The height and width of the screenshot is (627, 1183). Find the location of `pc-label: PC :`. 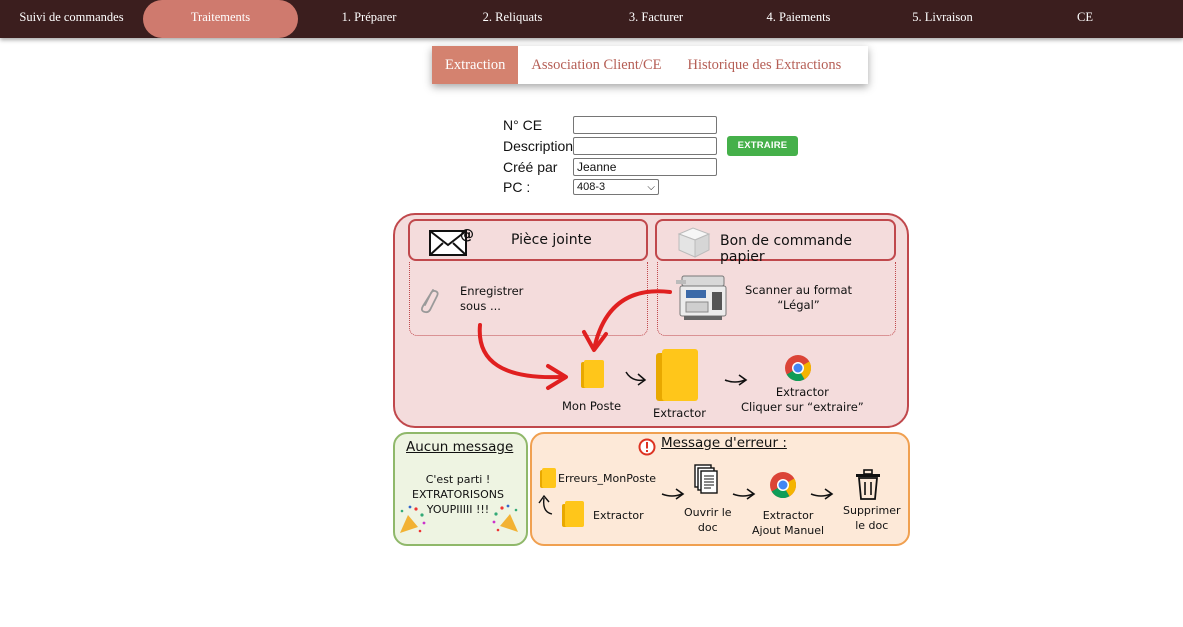

pc-label: PC : is located at coordinates (517, 187).